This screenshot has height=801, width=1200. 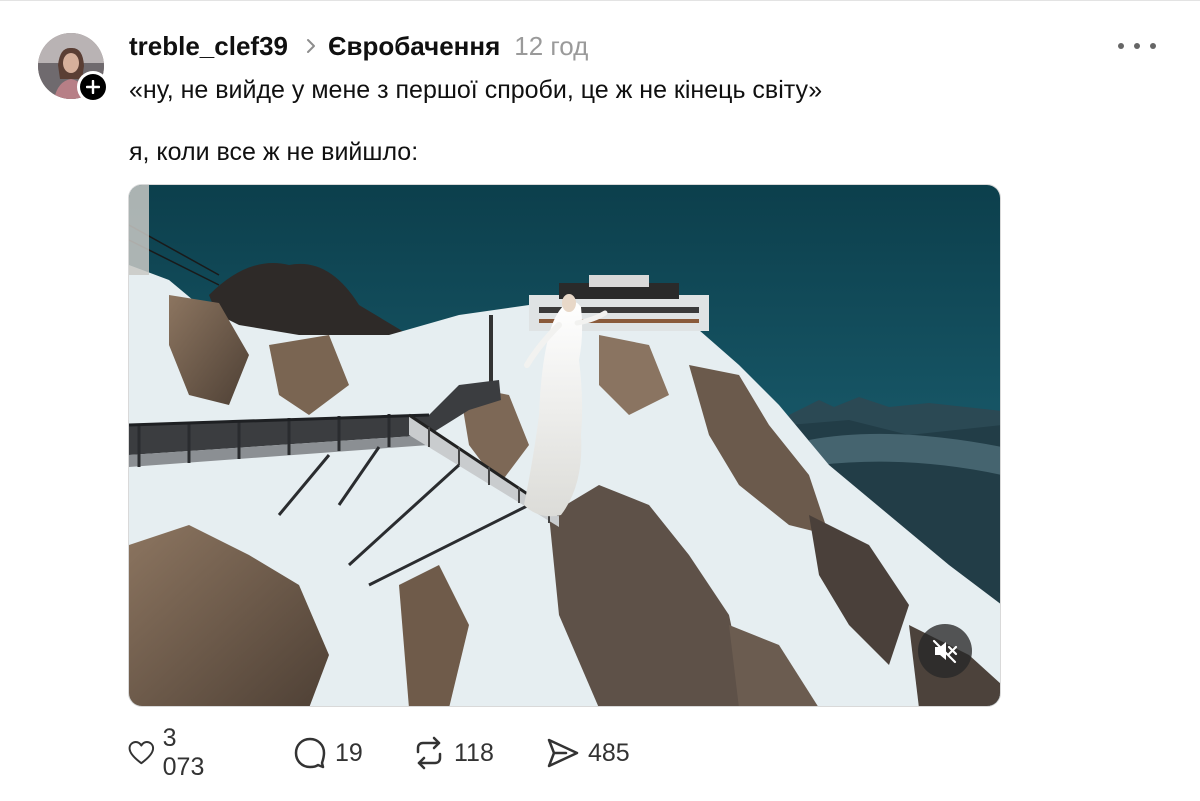 What do you see at coordinates (609, 752) in the screenshot?
I see `share-count: 485` at bounding box center [609, 752].